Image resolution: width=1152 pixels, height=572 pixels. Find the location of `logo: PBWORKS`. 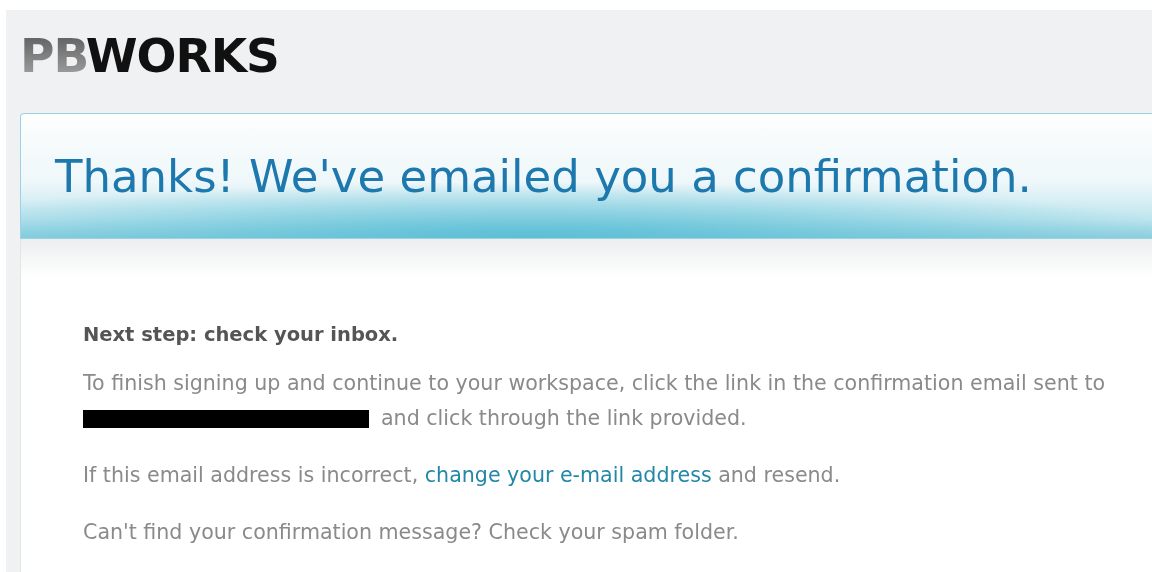

logo: PBWORKS is located at coordinates (149, 56).